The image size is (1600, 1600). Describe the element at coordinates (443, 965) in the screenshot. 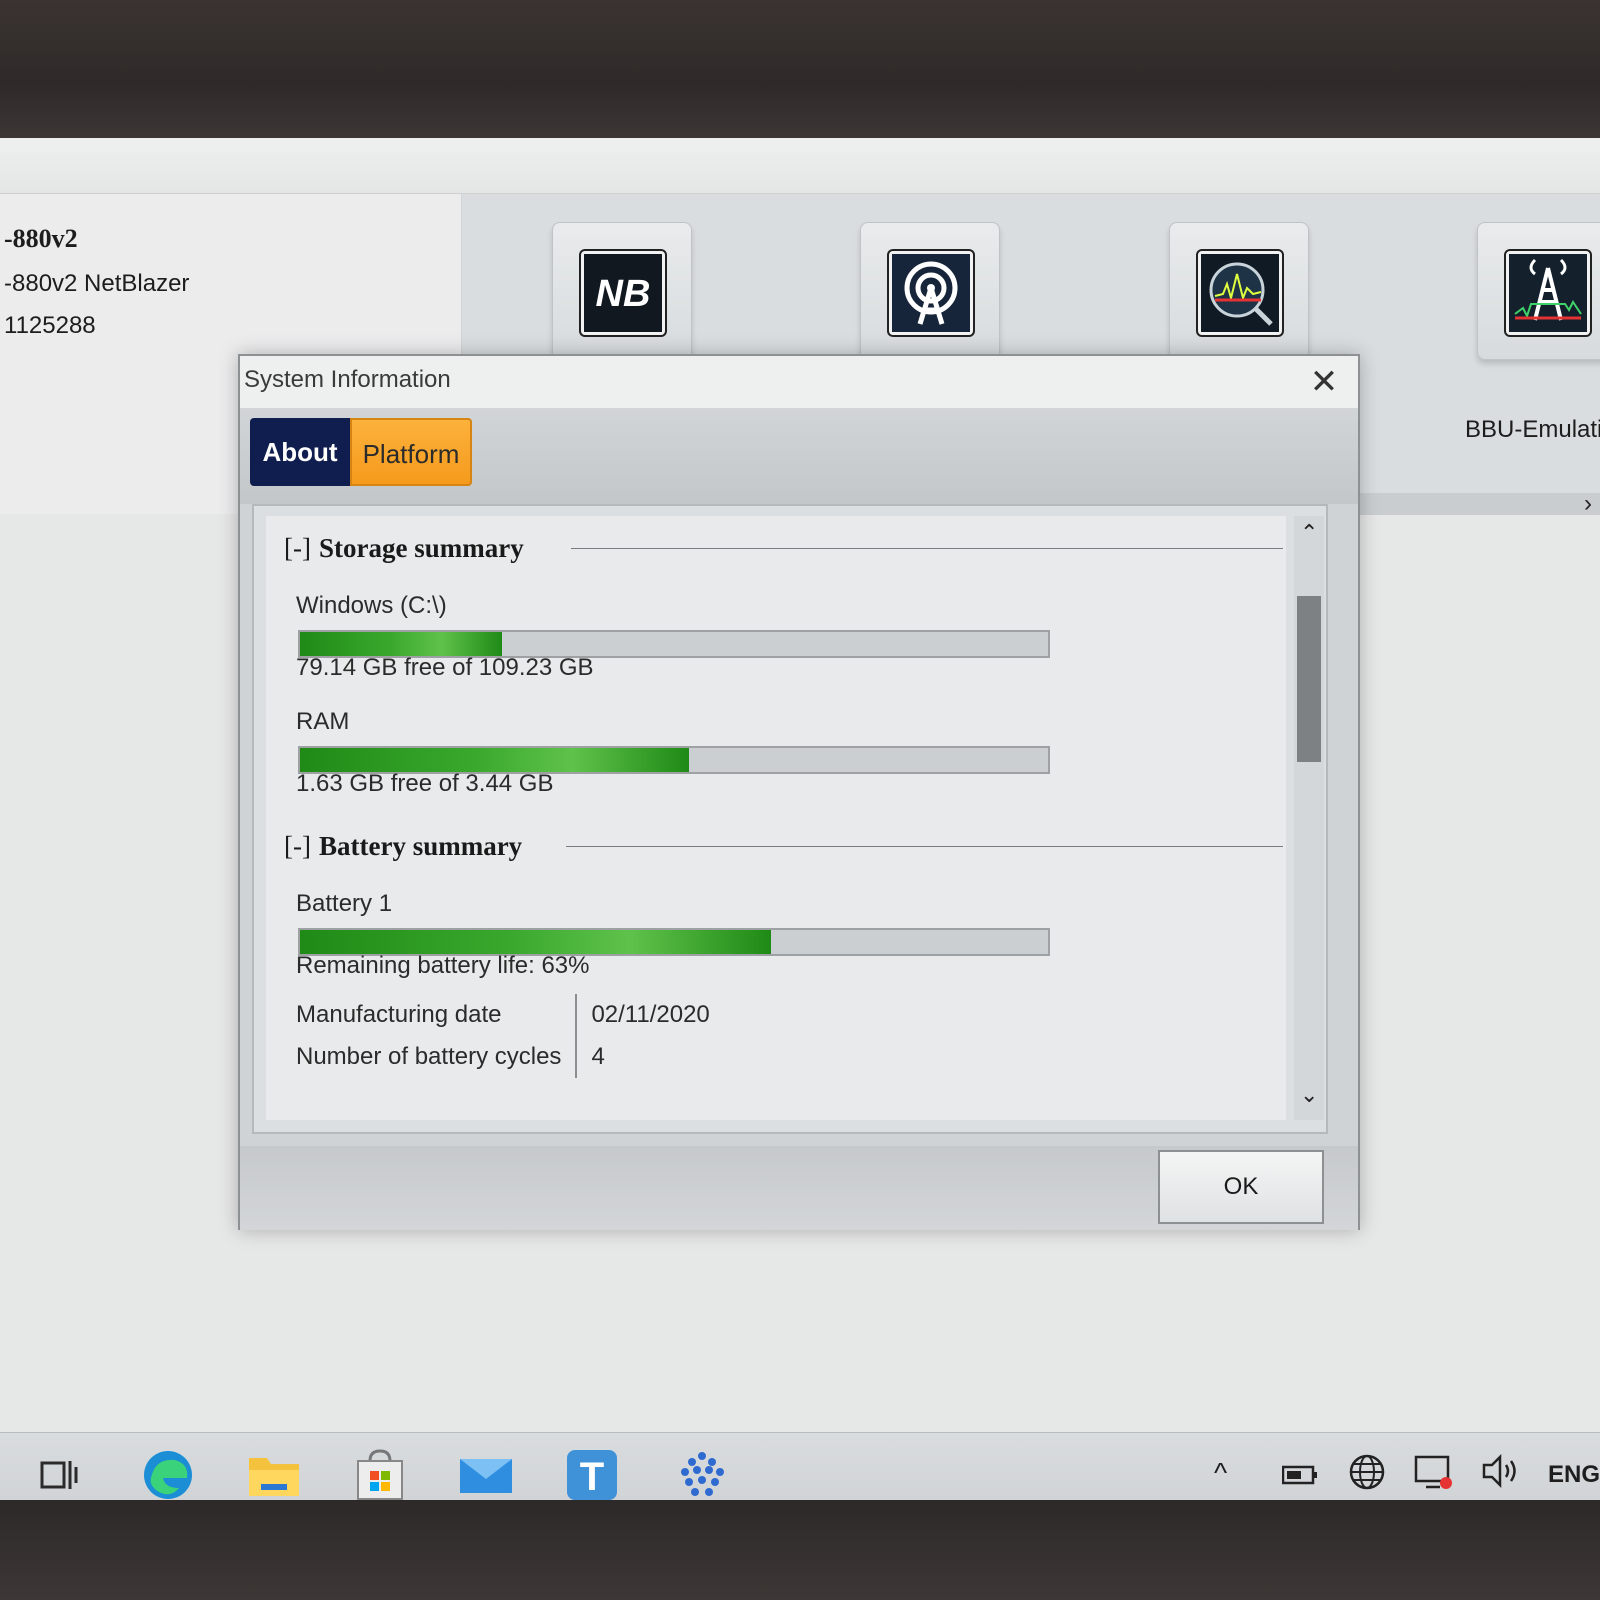

I see `battery-life-text: Remaining battery life: 63%` at that location.